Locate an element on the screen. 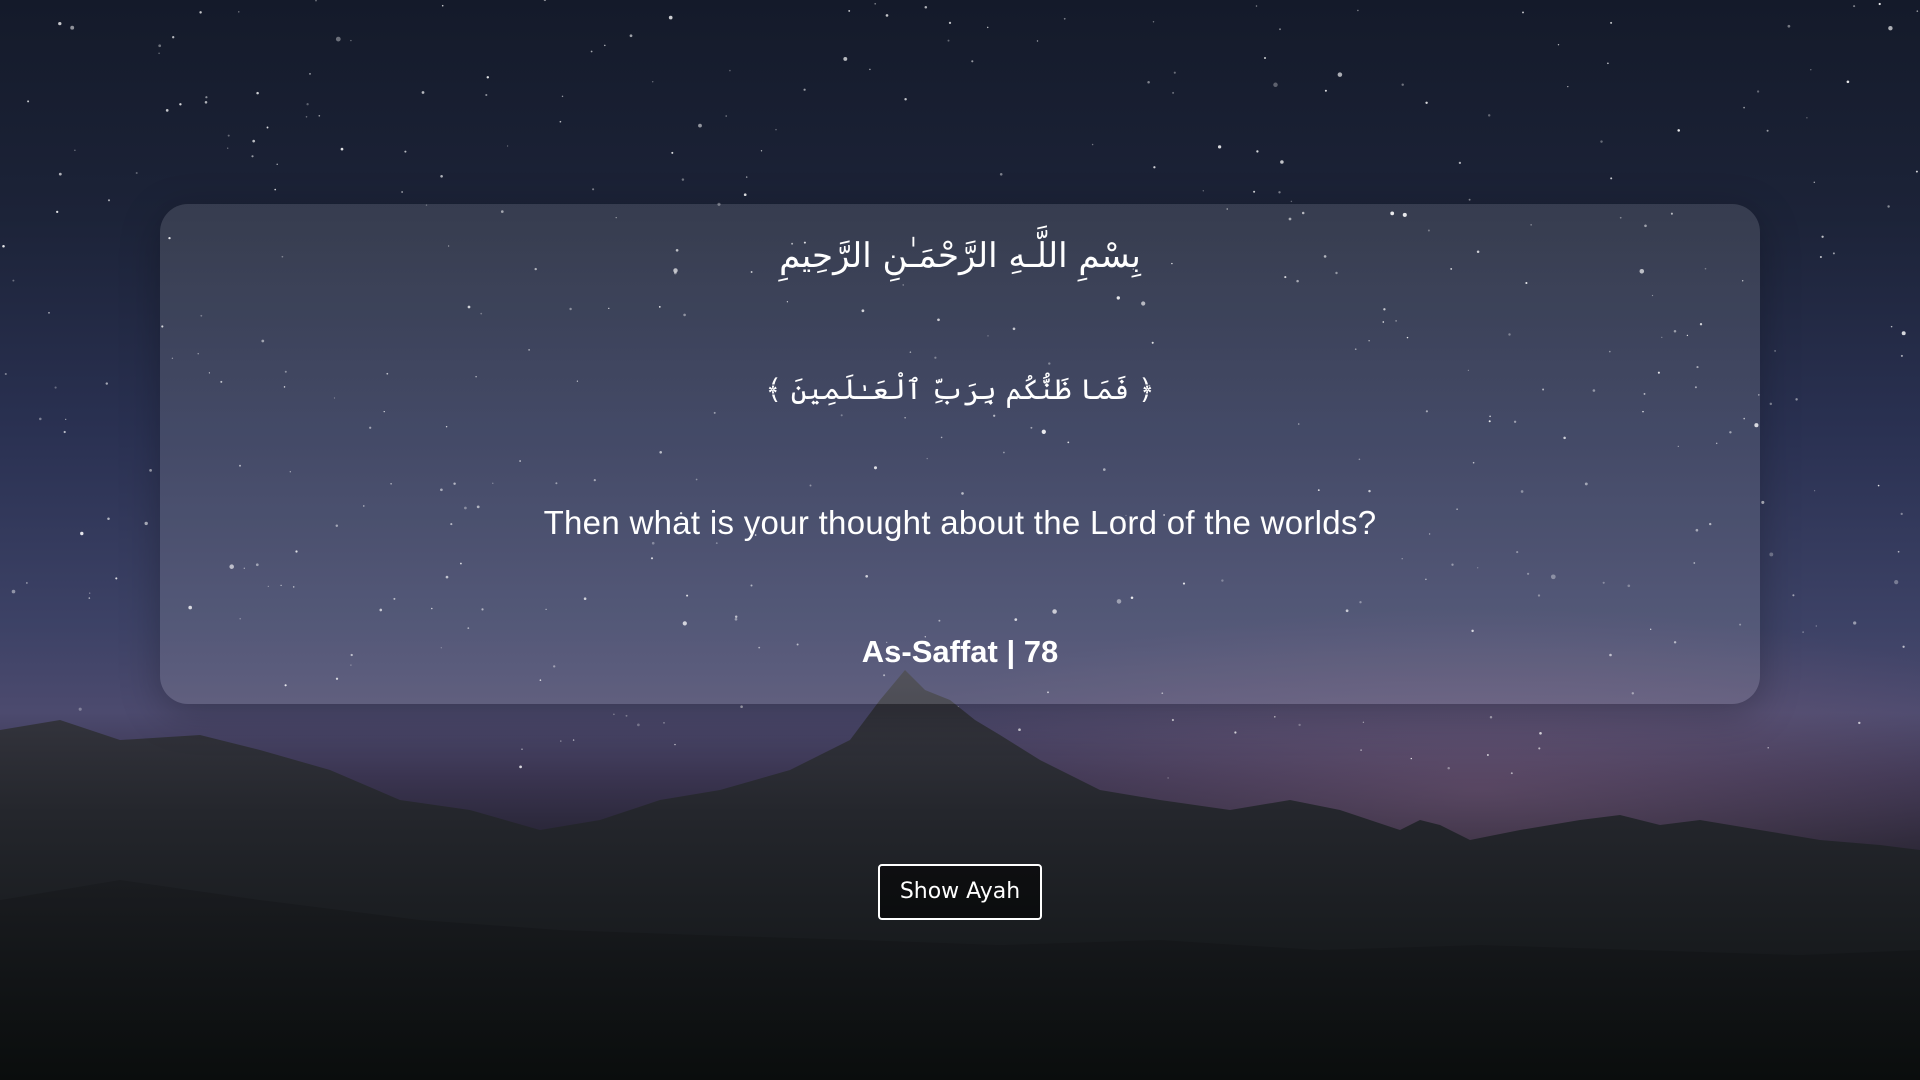 The width and height of the screenshot is (1920, 1080). show-ayah-button: Show Ayah is located at coordinates (960, 892).